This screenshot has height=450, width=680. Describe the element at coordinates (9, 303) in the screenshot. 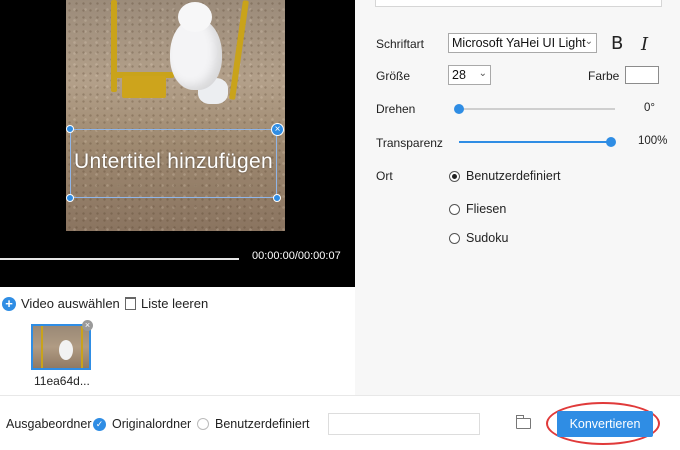

I see `plus-icon: +` at that location.